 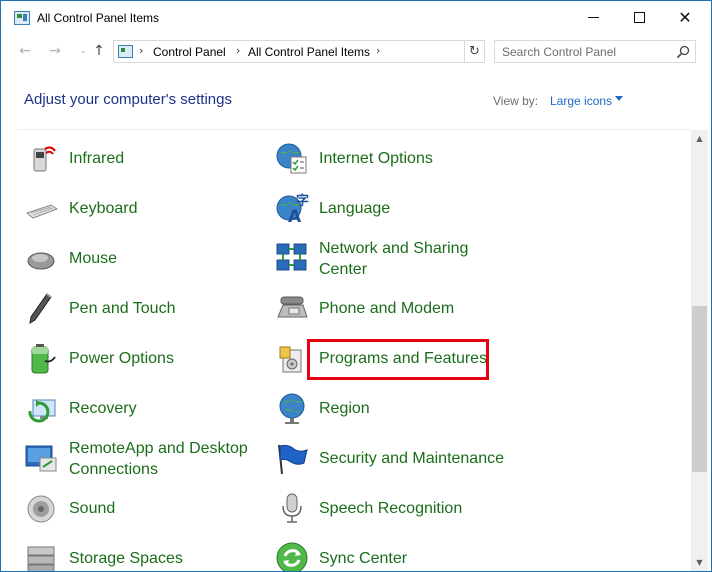 What do you see at coordinates (40, 308) in the screenshot?
I see `pen-icon` at bounding box center [40, 308].